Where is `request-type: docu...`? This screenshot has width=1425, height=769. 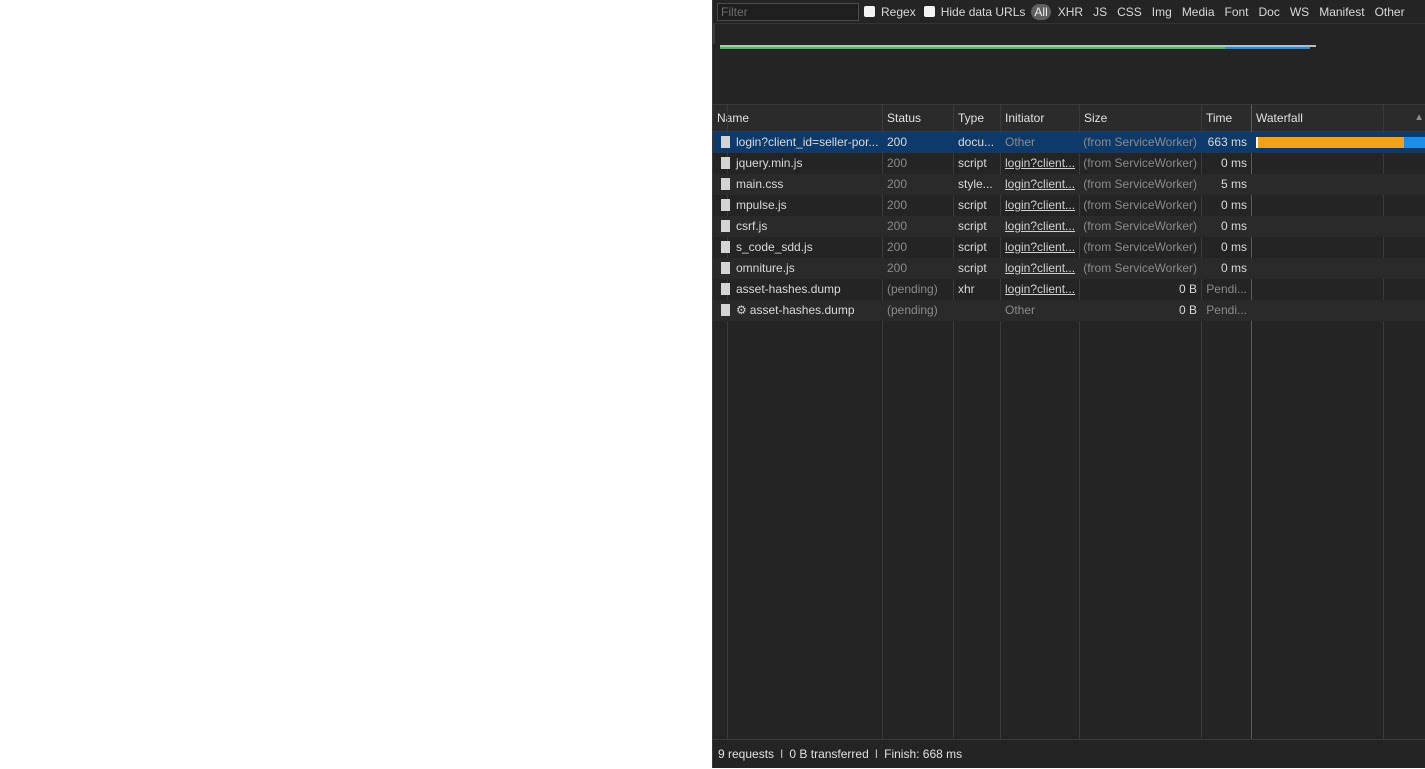
request-type: docu... is located at coordinates (976, 142).